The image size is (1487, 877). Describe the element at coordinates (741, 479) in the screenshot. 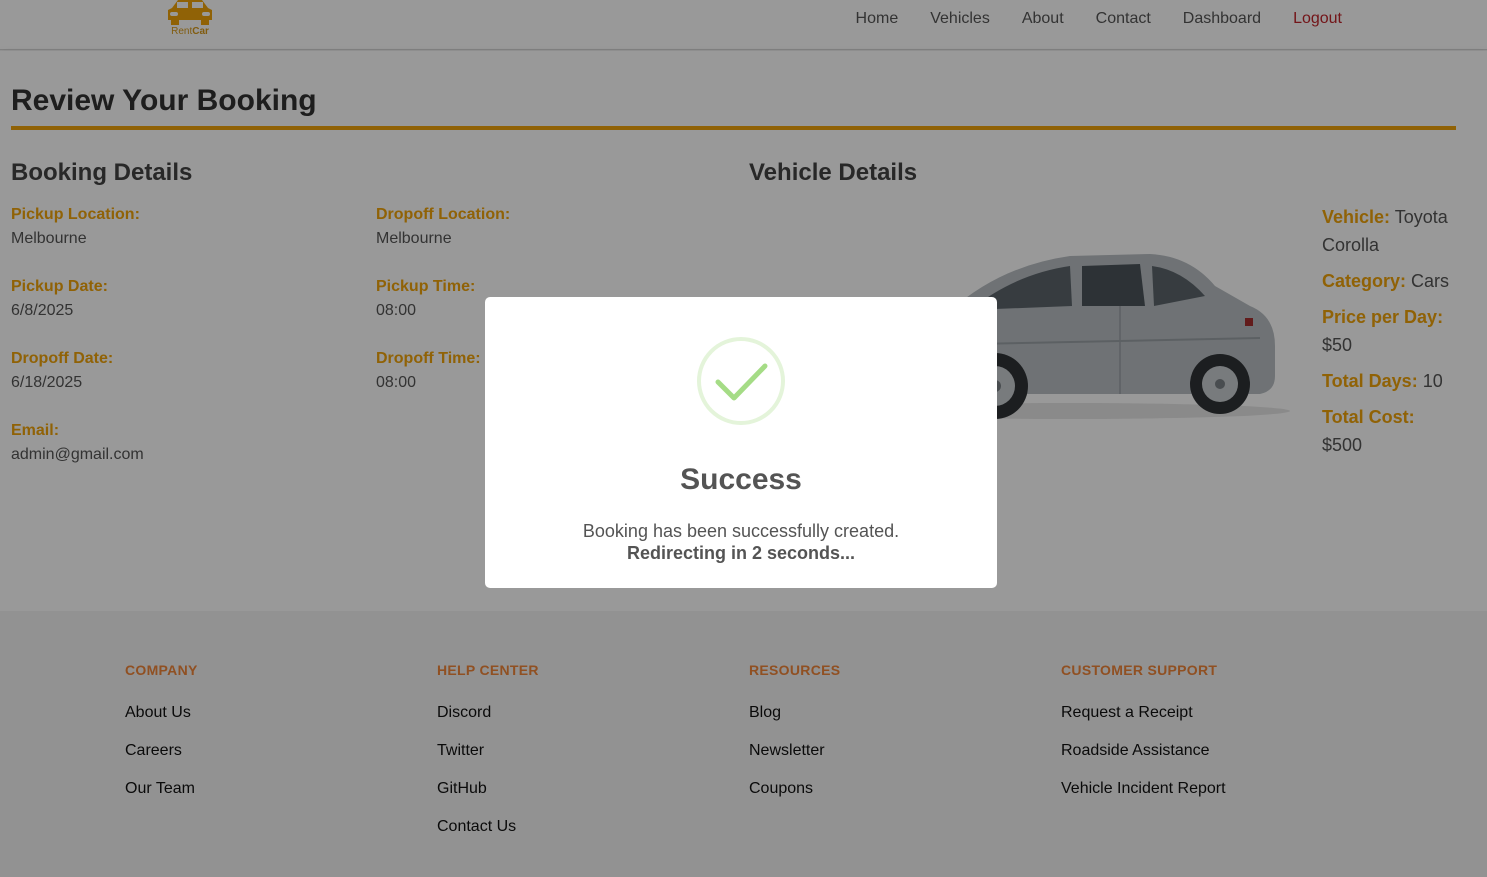

I see `modal-title: Success` at that location.